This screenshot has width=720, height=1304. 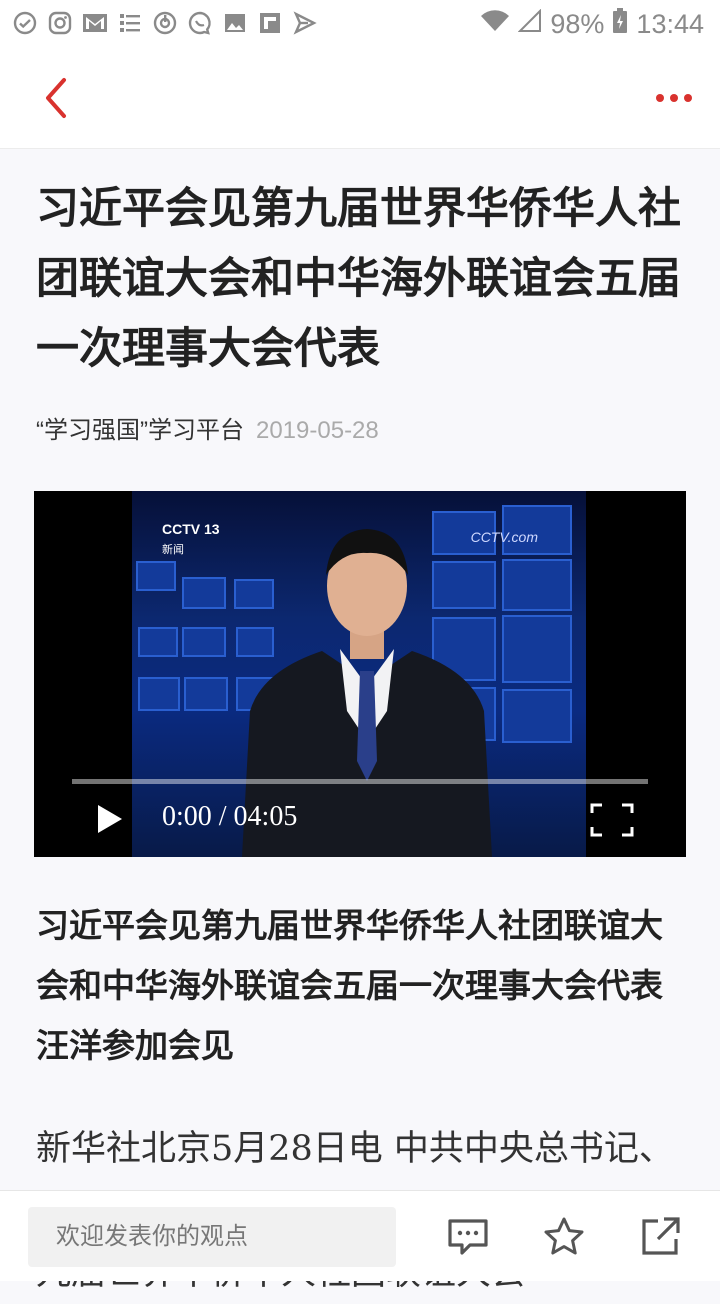 I want to click on top-bar, so click(x=360, y=99).